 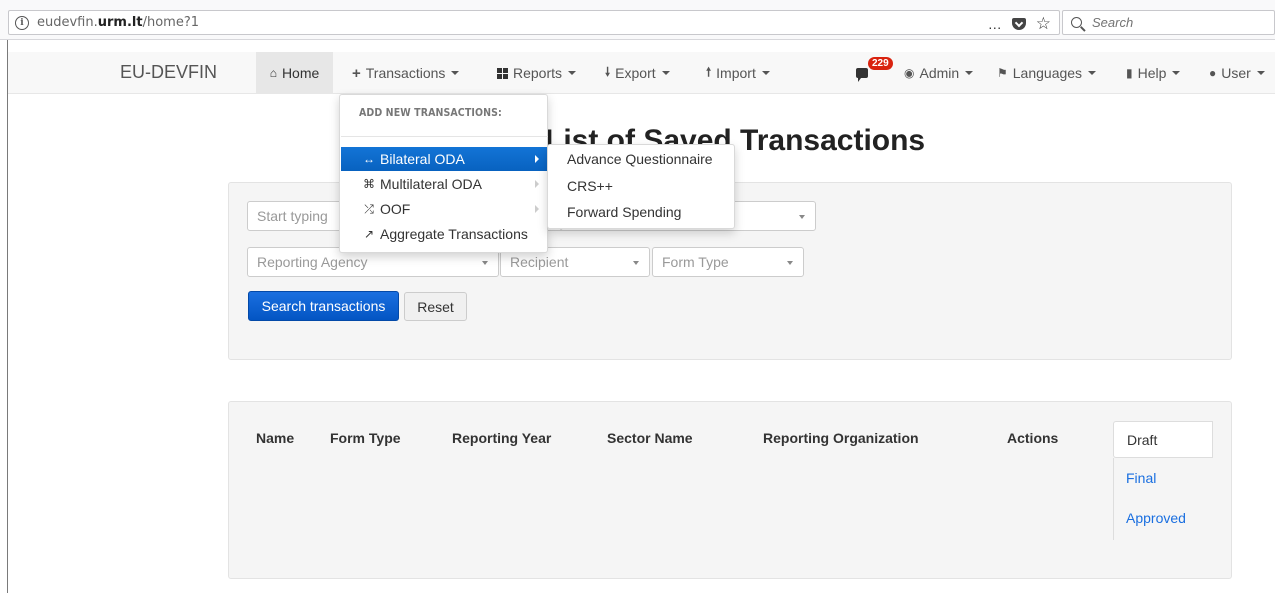 What do you see at coordinates (709, 71) in the screenshot?
I see `arrow-up-icon: 🠕` at bounding box center [709, 71].